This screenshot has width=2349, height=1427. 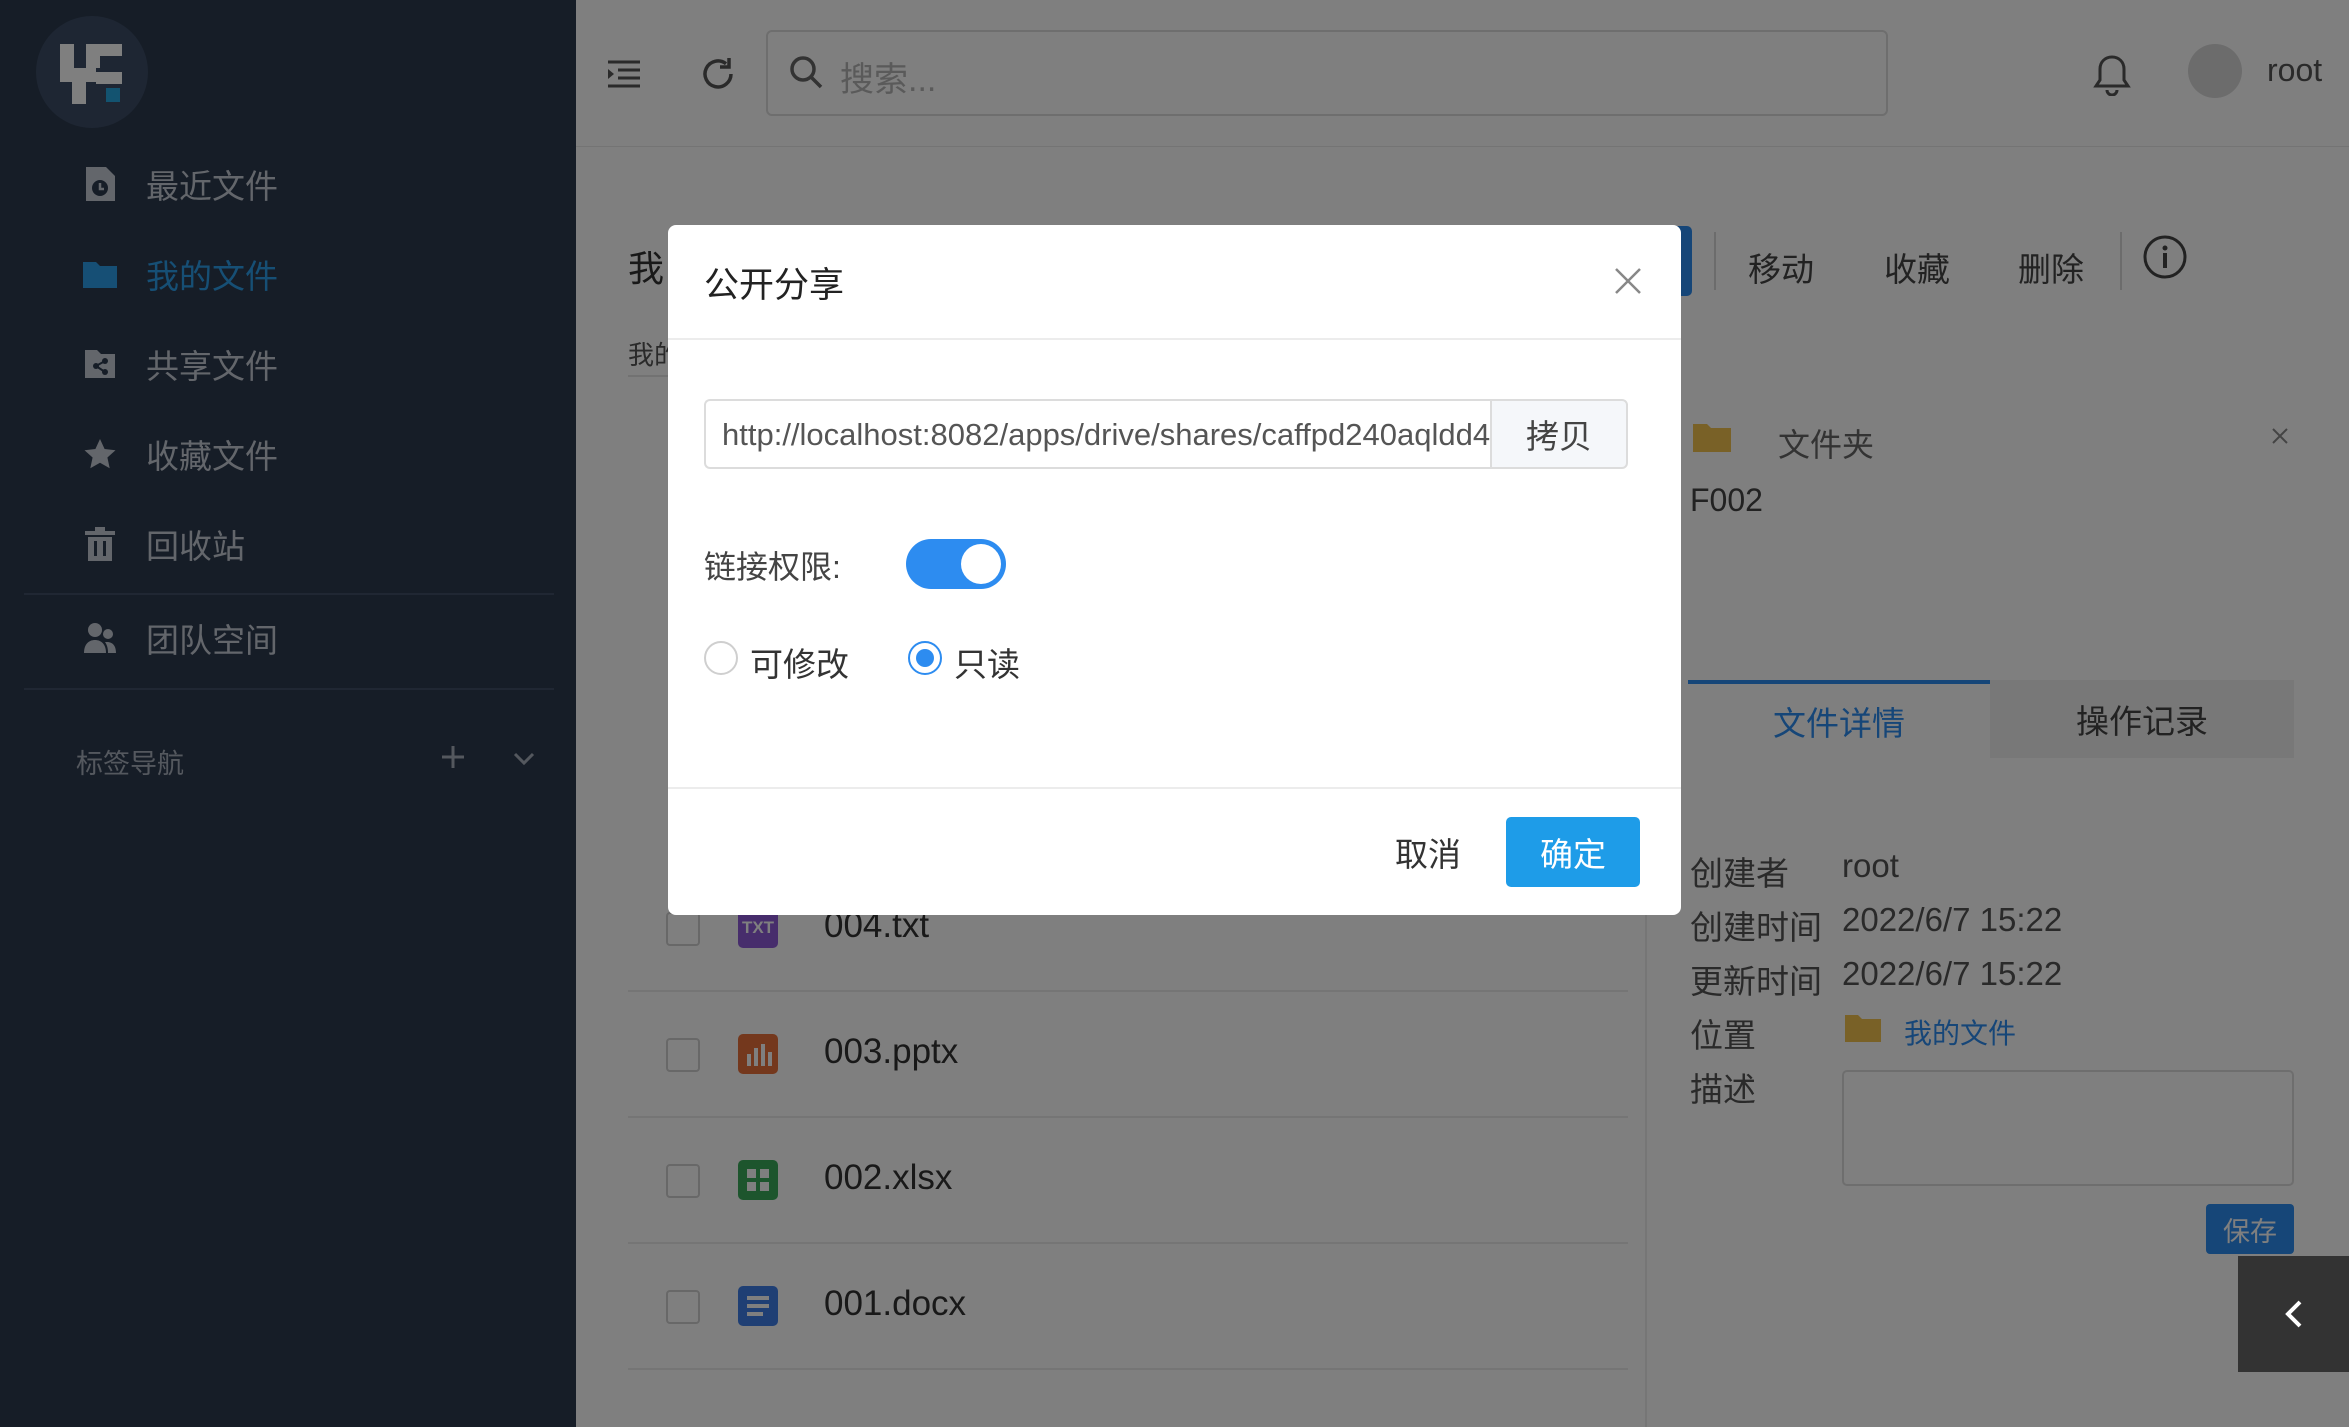 I want to click on editable-radio-label: 可修改, so click(x=799, y=662).